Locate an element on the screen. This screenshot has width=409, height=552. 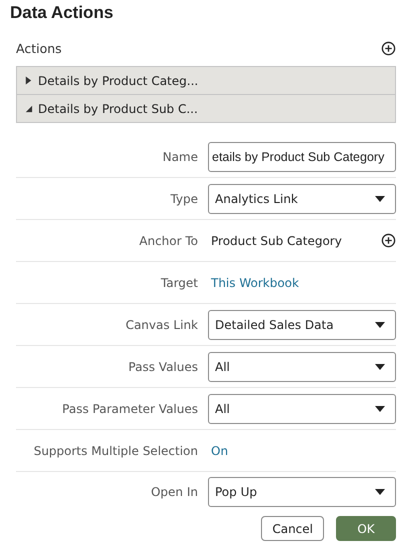
dropdown: Detailed Sales Data is located at coordinates (302, 325).